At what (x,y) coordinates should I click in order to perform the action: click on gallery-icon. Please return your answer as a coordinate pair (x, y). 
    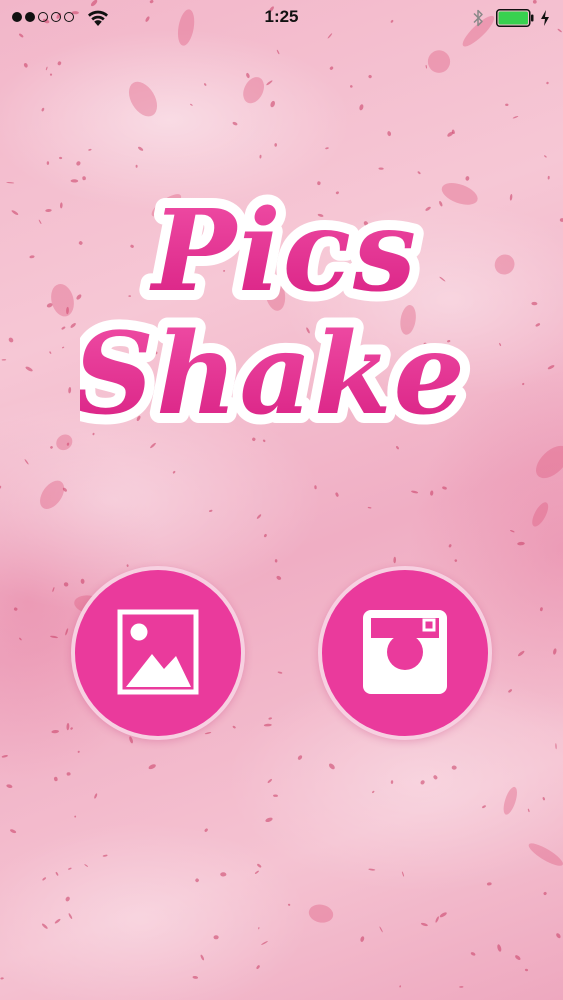
    Looking at the image, I should click on (158, 652).